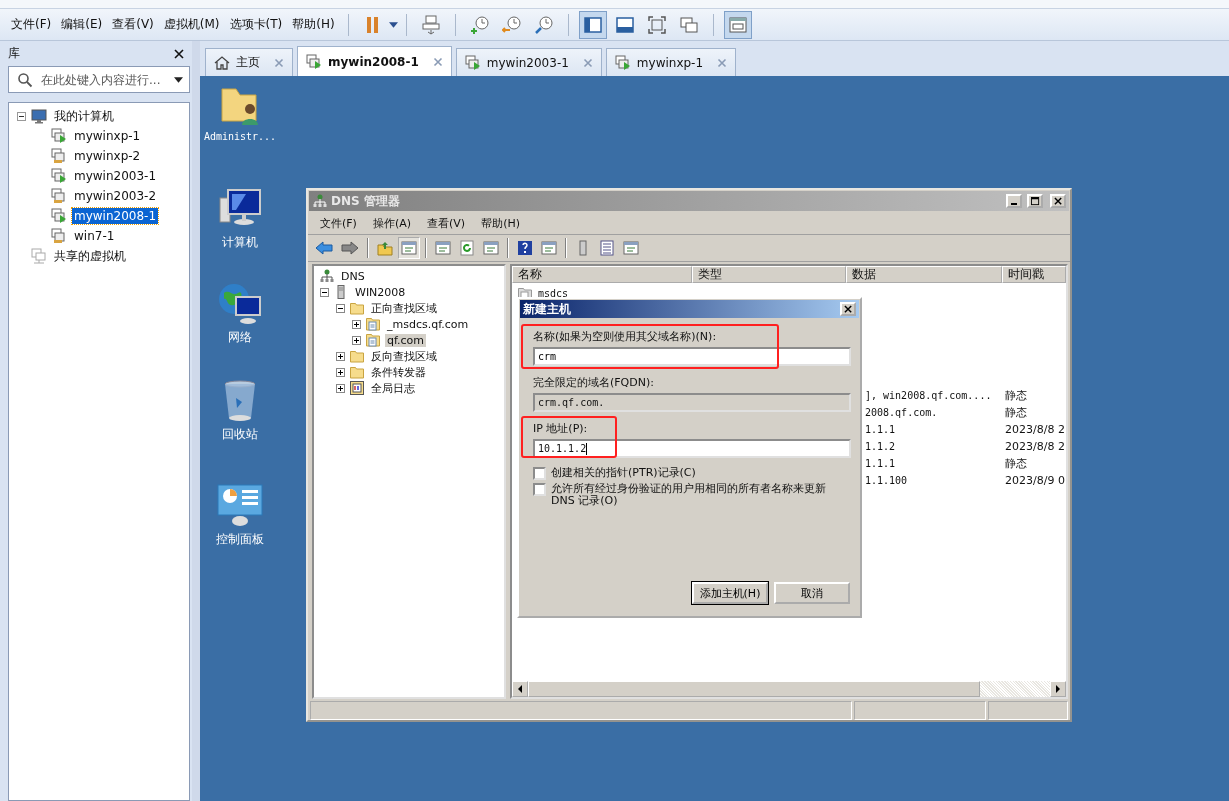 The width and height of the screenshot is (1229, 801). What do you see at coordinates (191, 24) in the screenshot?
I see `menu-item: 虚拟机(M)` at bounding box center [191, 24].